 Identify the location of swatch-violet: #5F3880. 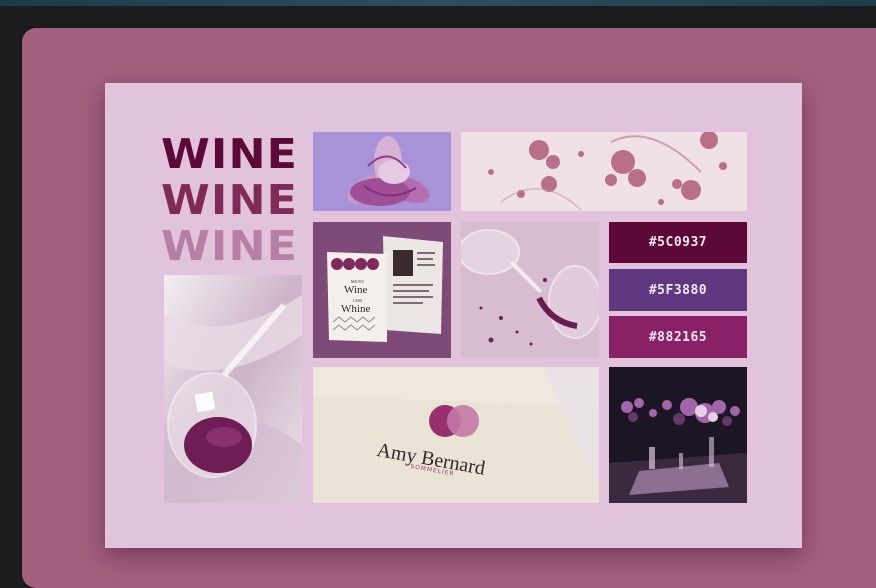
(678, 290).